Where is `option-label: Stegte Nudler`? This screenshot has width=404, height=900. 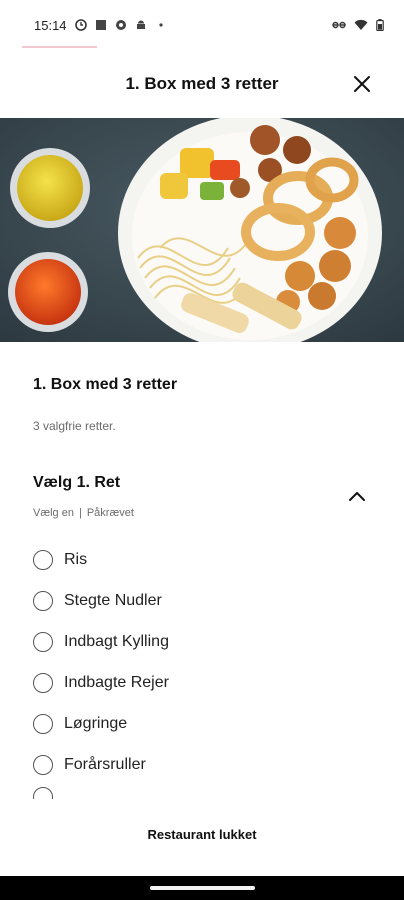 option-label: Stegte Nudler is located at coordinates (113, 600).